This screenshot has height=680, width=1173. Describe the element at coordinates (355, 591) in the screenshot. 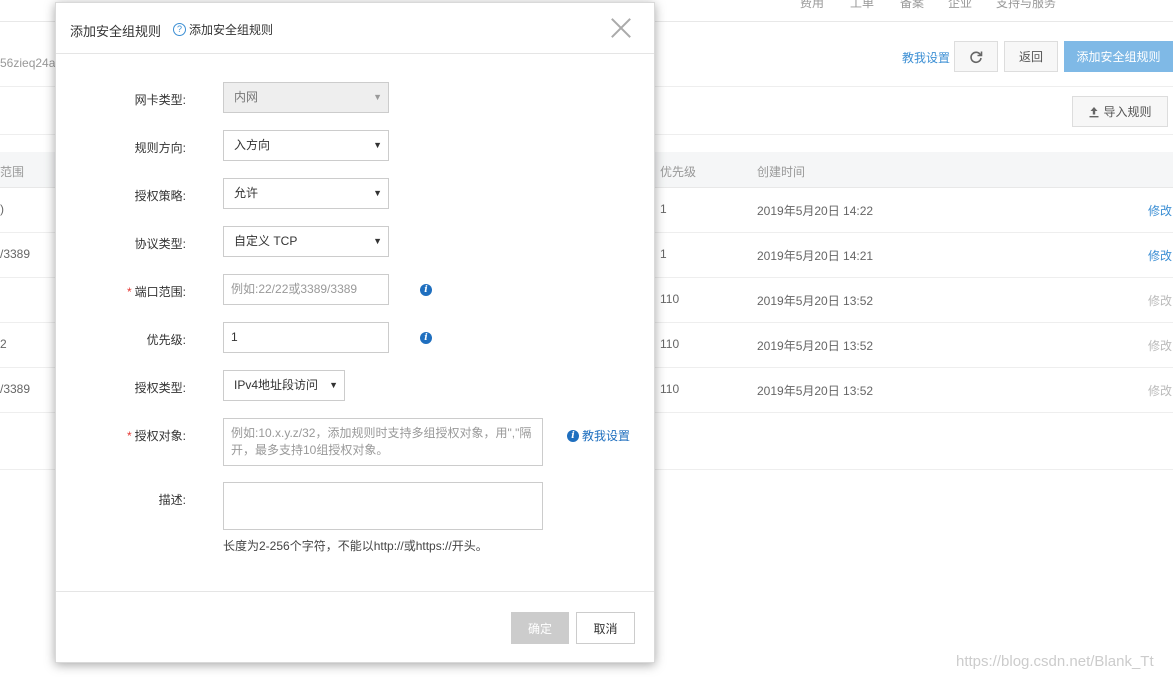

I see `dialog-footer-divider` at that location.